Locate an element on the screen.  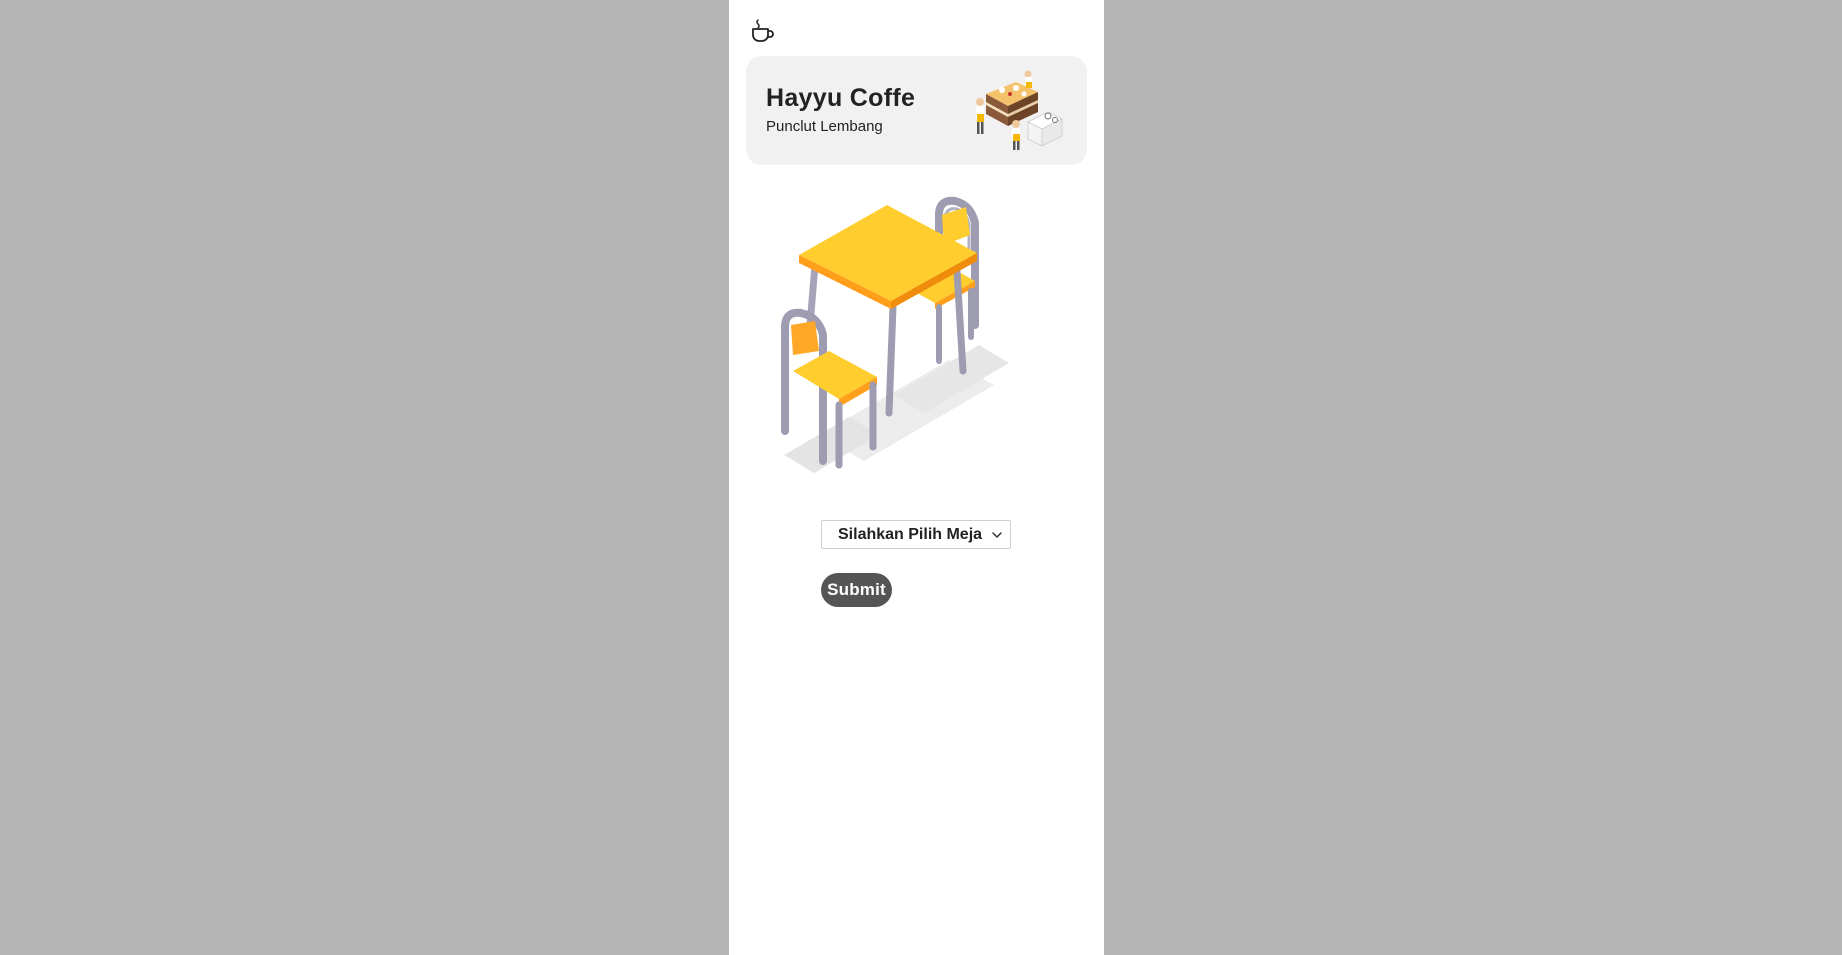
table-chairs-illustration is located at coordinates (895, 334).